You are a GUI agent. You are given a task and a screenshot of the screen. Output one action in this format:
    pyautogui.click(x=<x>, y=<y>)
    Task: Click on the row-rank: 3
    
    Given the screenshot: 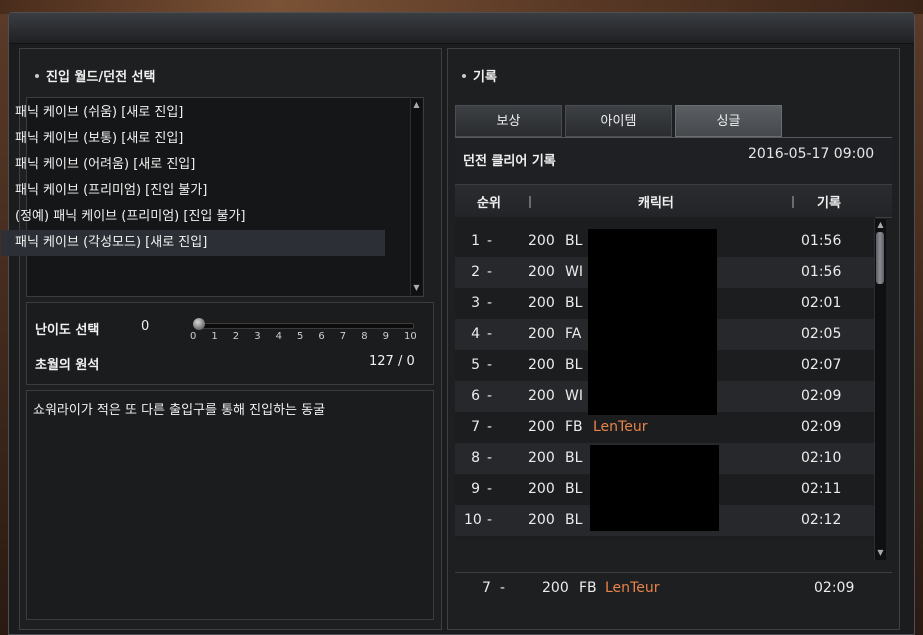 What is the action you would take?
    pyautogui.click(x=475, y=303)
    